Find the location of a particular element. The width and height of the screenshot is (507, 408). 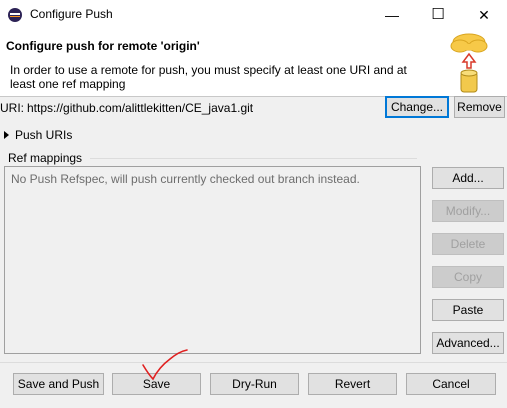

dialog-title: Configure push for remote 'origin' is located at coordinates (103, 46).